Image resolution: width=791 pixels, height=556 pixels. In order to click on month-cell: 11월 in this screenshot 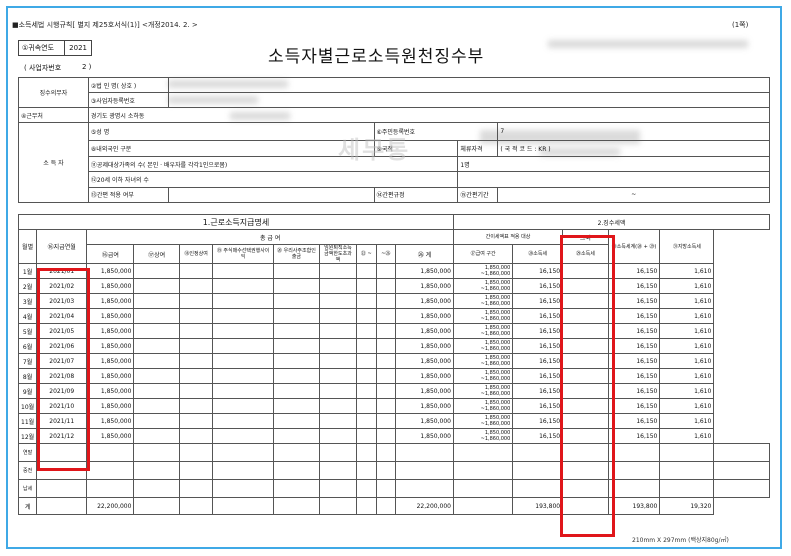, I will do `click(27, 421)`.